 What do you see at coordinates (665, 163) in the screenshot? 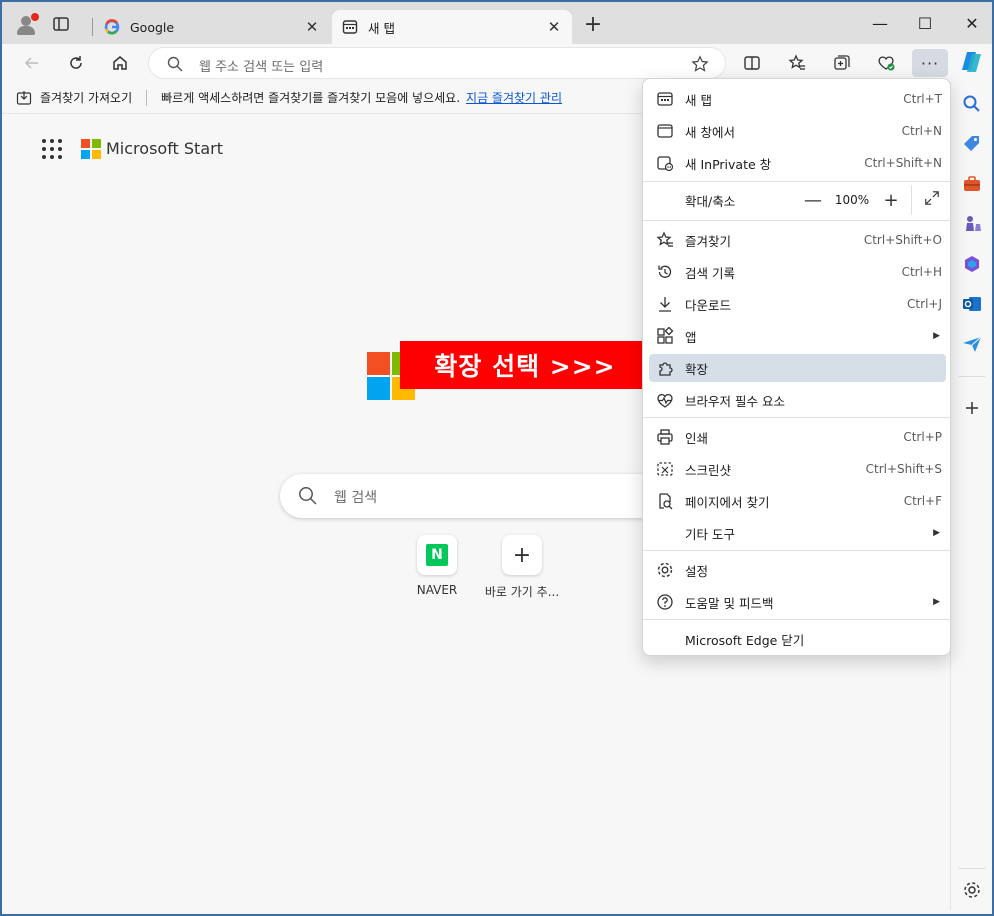
I see `inprivate-icon` at bounding box center [665, 163].